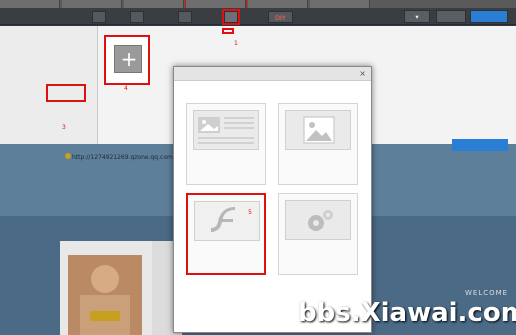  Describe the element at coordinates (66, 93) in the screenshot. I see `left-panel-item-active` at that location.